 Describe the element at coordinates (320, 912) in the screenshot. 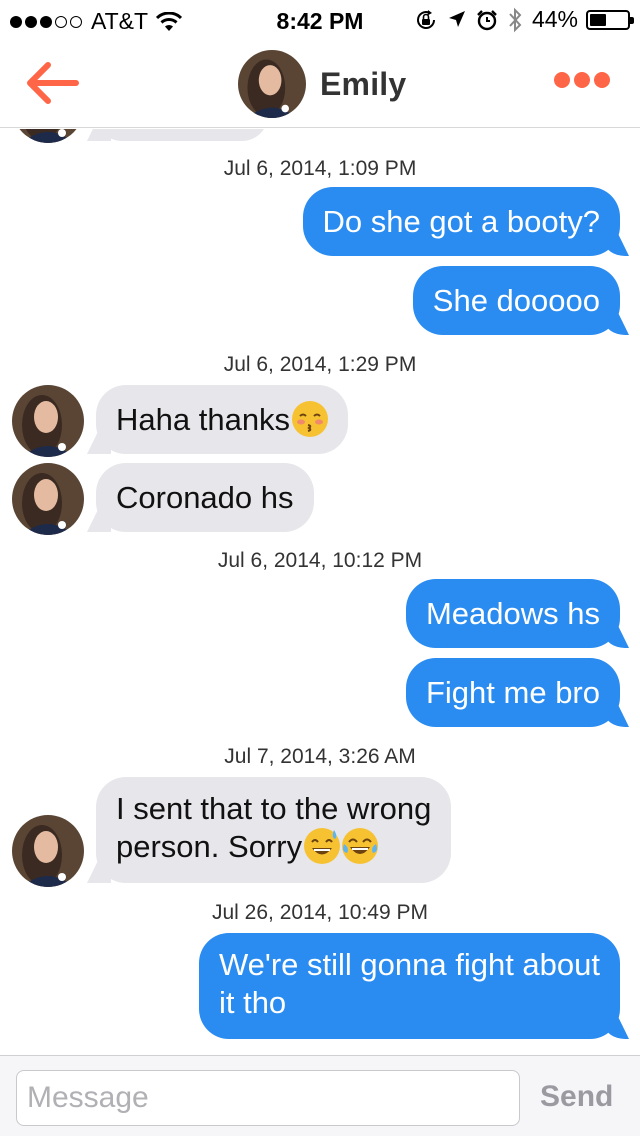

I see `timestamp: Jul 26, 2014, 10:49 PM` at that location.